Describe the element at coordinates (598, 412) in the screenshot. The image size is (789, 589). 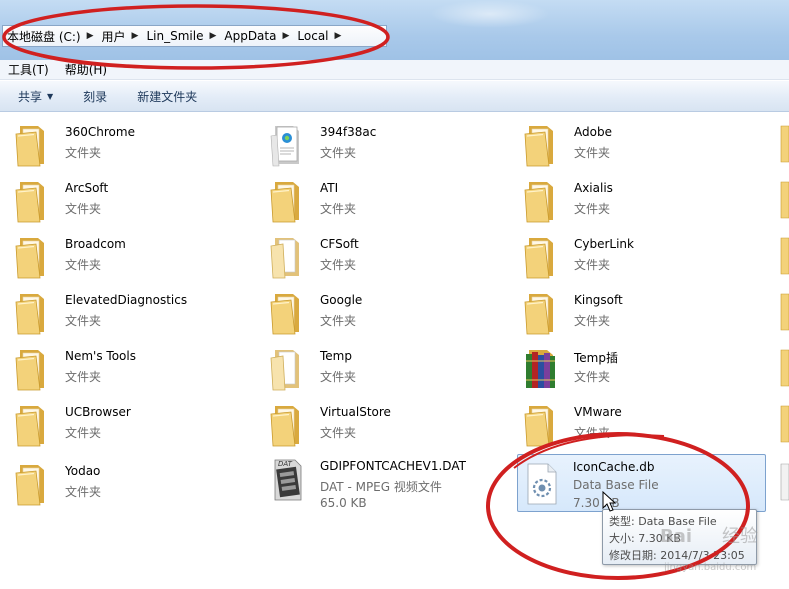
I see `file-name: VMware` at that location.